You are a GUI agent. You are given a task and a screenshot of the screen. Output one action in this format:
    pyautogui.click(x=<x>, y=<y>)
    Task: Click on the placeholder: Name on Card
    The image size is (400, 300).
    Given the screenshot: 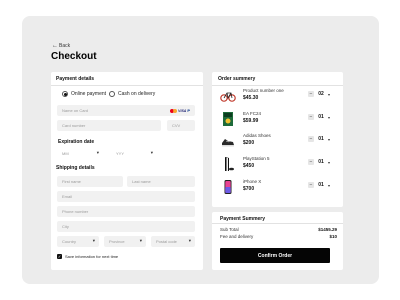 What is the action you would take?
    pyautogui.click(x=75, y=110)
    